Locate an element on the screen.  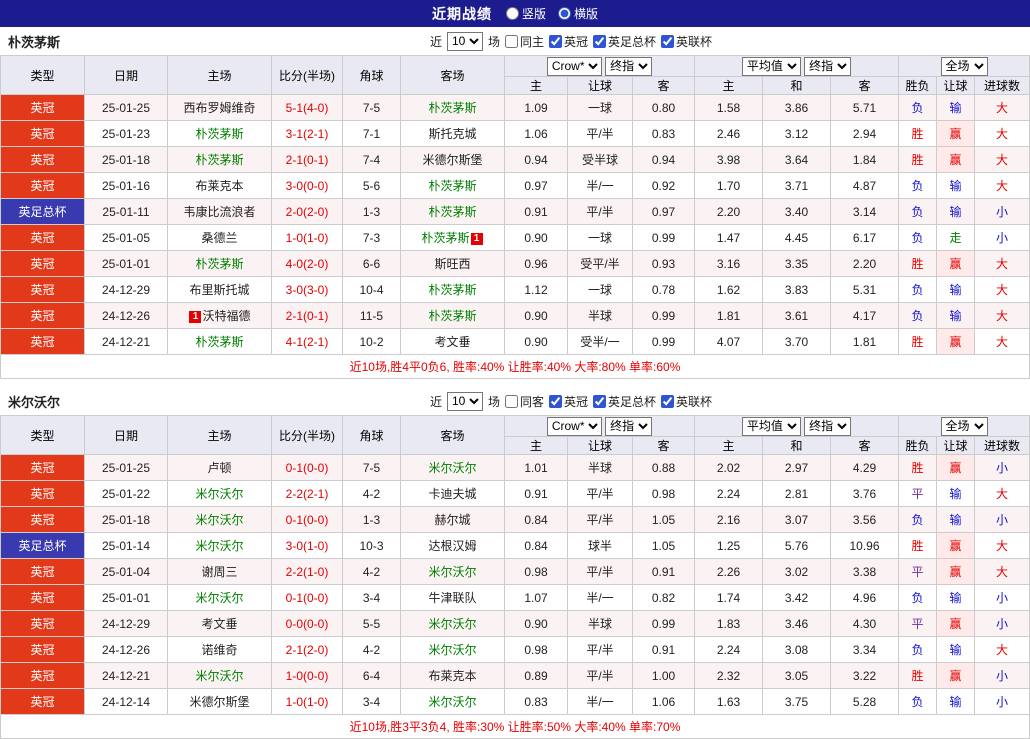
avg-home-odds: 2.02 is located at coordinates (728, 467).